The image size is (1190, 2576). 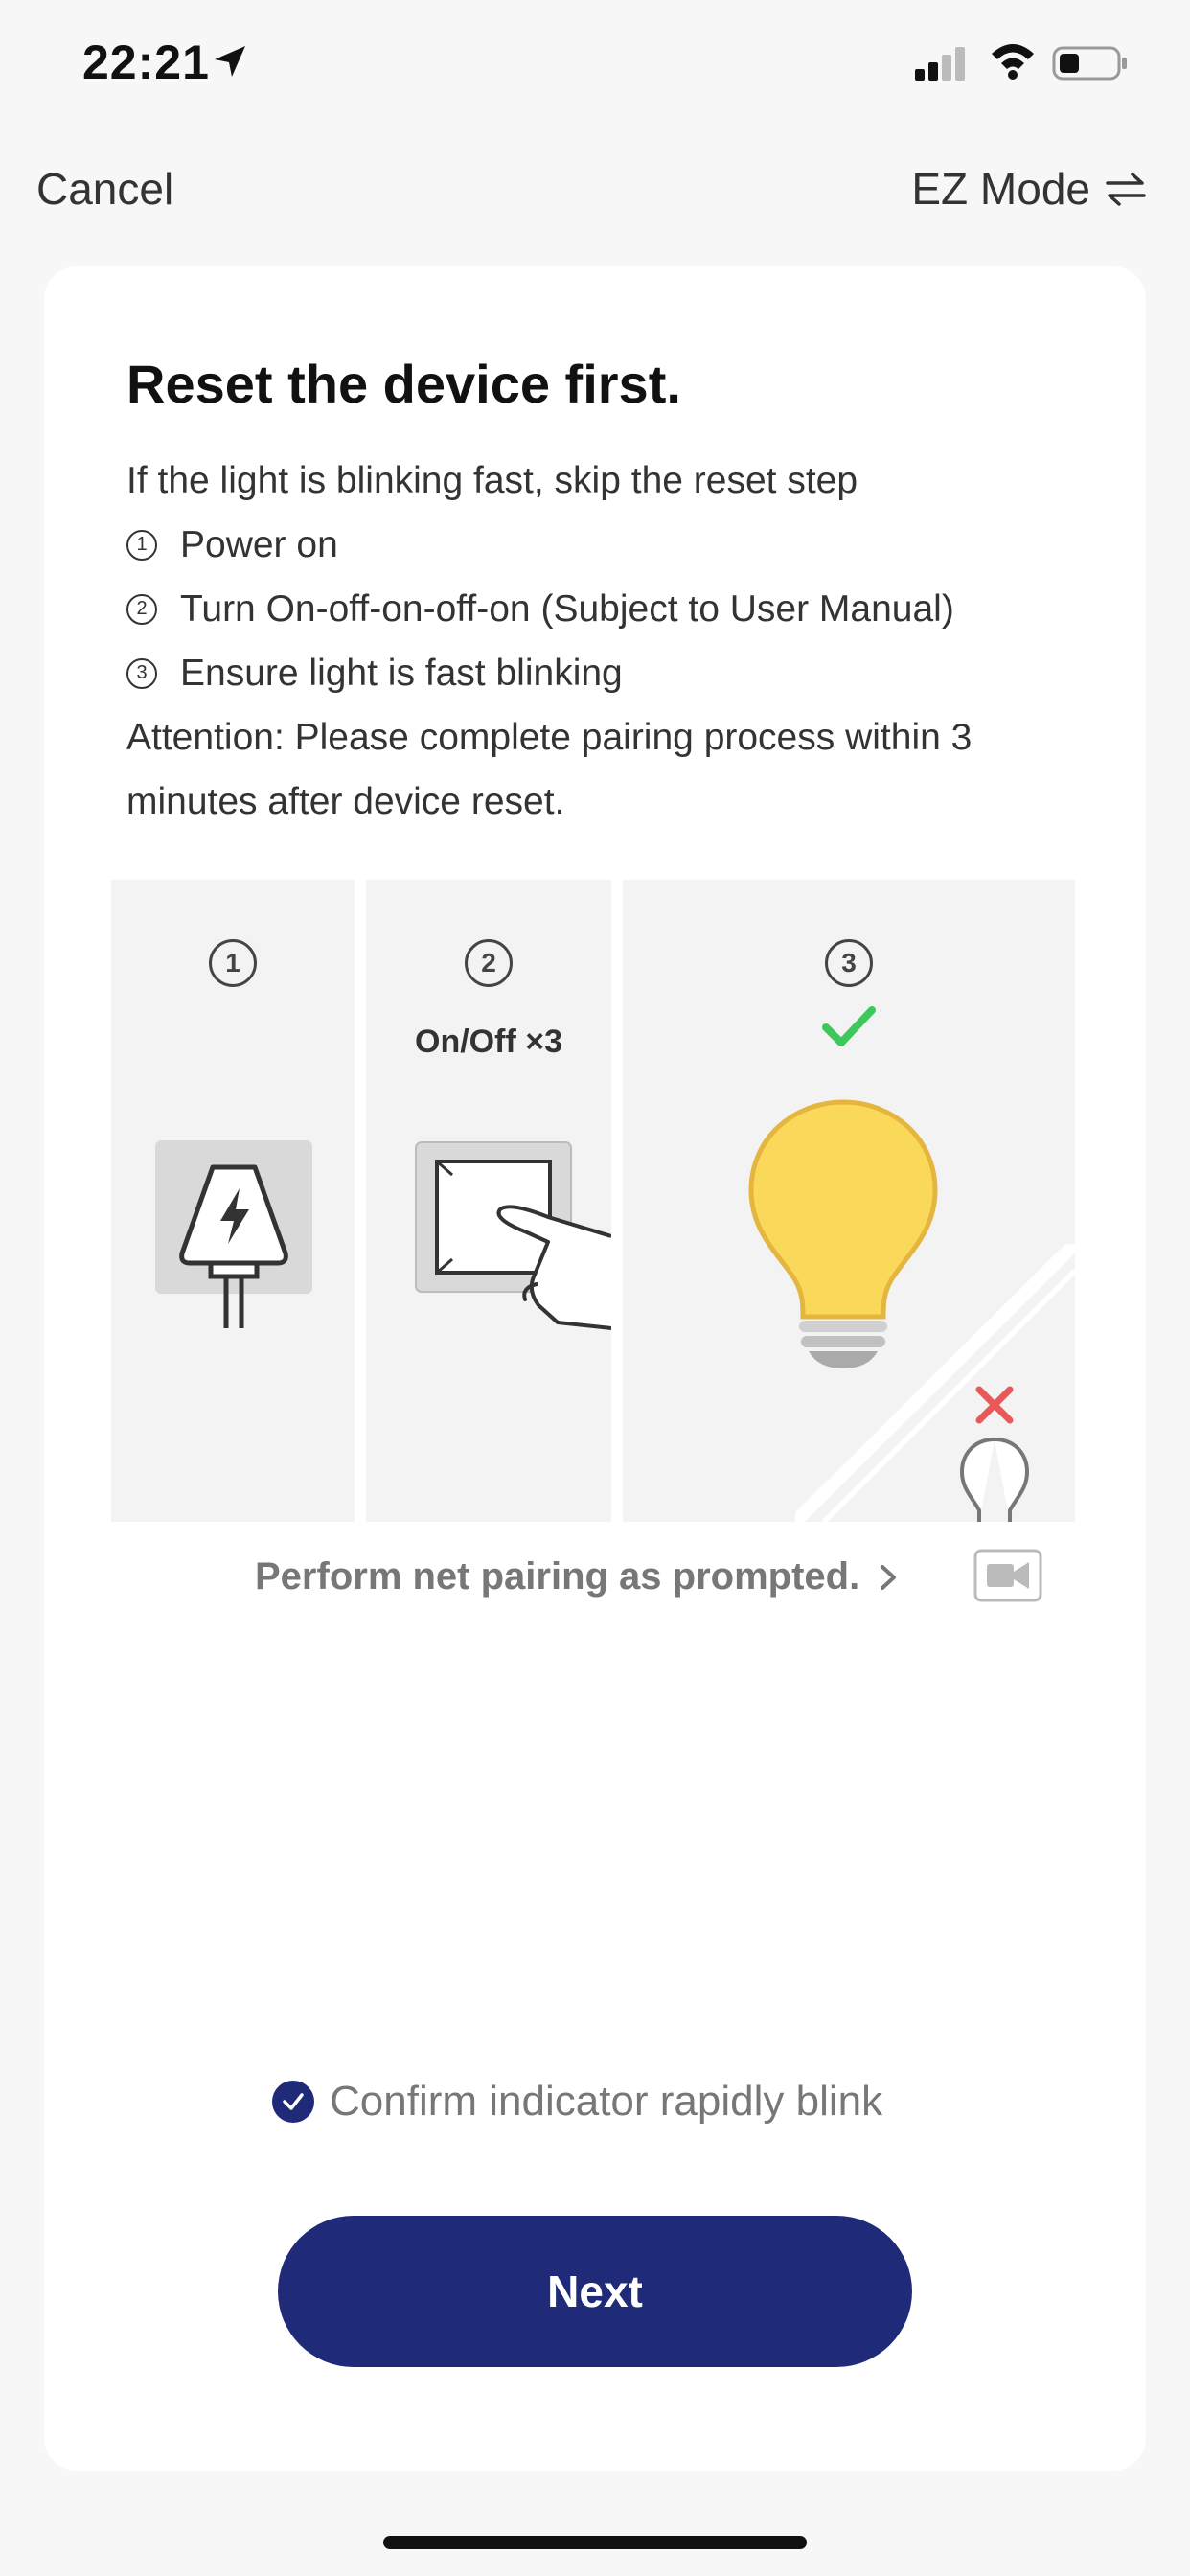 What do you see at coordinates (940, 63) in the screenshot?
I see `cellular-signal-icon` at bounding box center [940, 63].